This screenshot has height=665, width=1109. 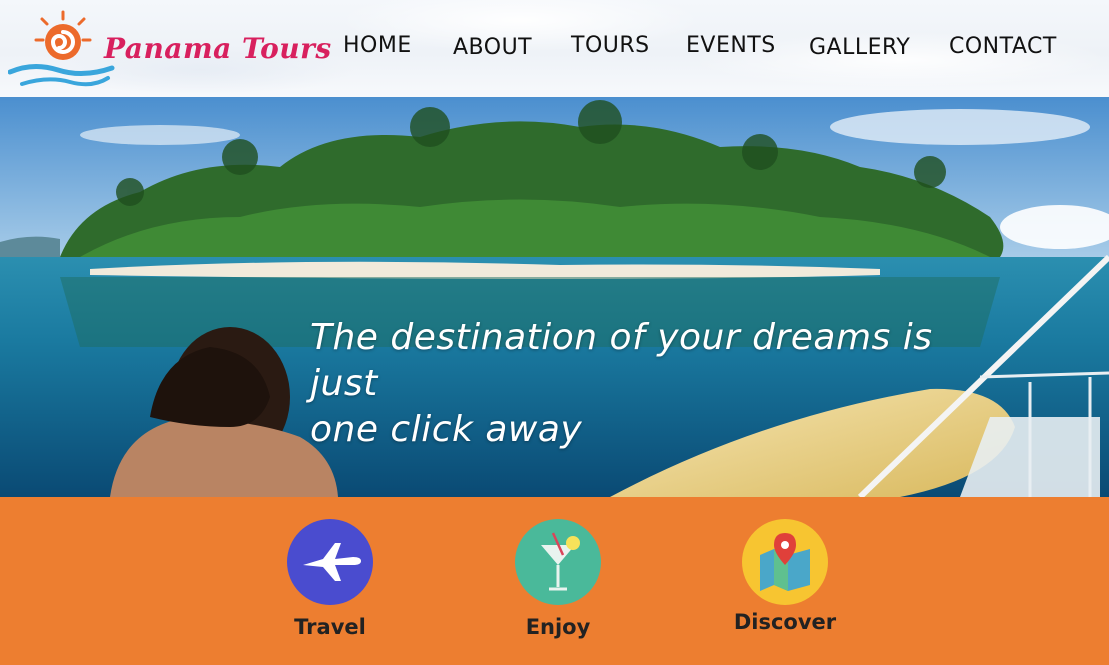 What do you see at coordinates (1003, 46) in the screenshot?
I see `nav-contact: CONTACT` at bounding box center [1003, 46].